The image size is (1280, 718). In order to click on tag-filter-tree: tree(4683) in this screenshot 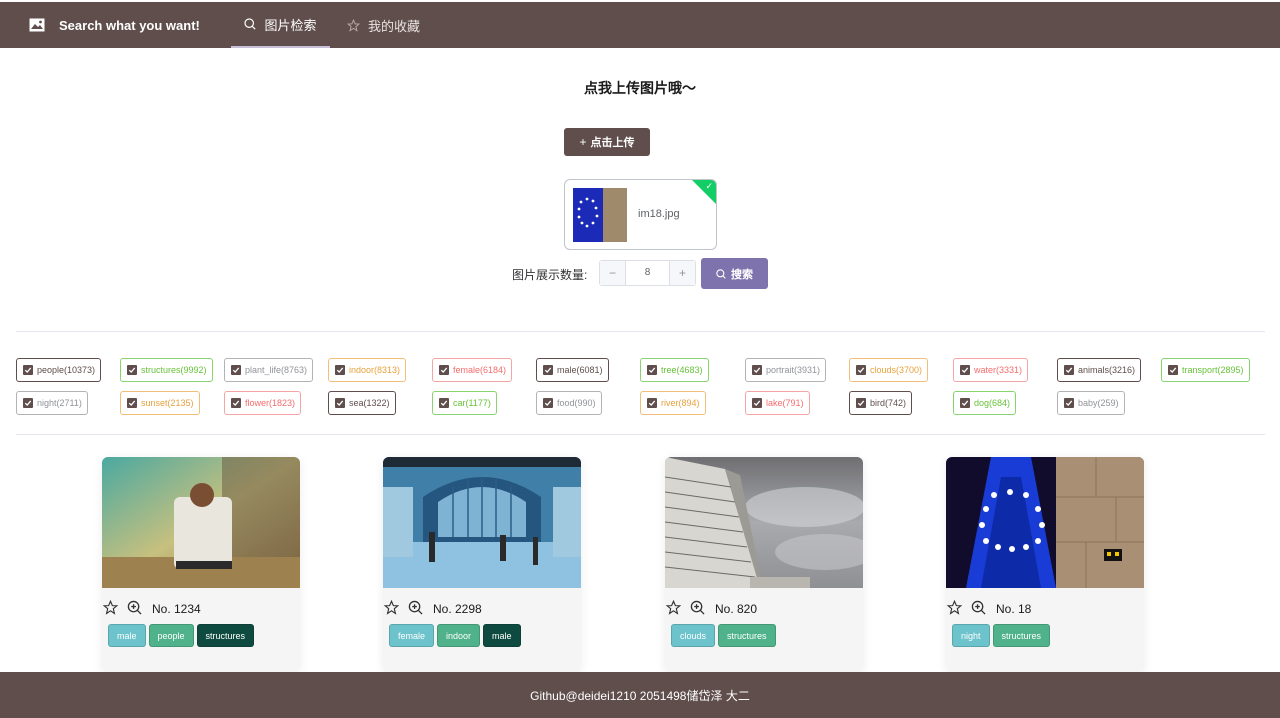, I will do `click(674, 370)`.